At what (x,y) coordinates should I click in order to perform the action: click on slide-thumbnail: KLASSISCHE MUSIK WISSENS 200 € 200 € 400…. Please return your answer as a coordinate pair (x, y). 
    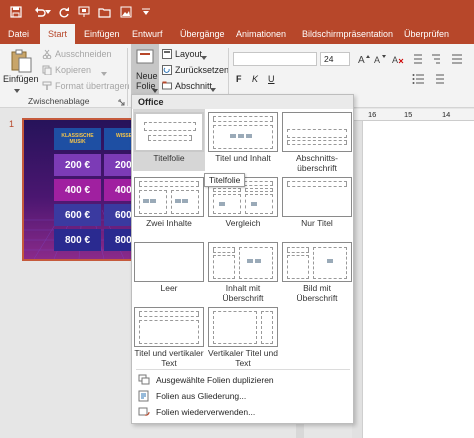
    Looking at the image, I should click on (78, 189).